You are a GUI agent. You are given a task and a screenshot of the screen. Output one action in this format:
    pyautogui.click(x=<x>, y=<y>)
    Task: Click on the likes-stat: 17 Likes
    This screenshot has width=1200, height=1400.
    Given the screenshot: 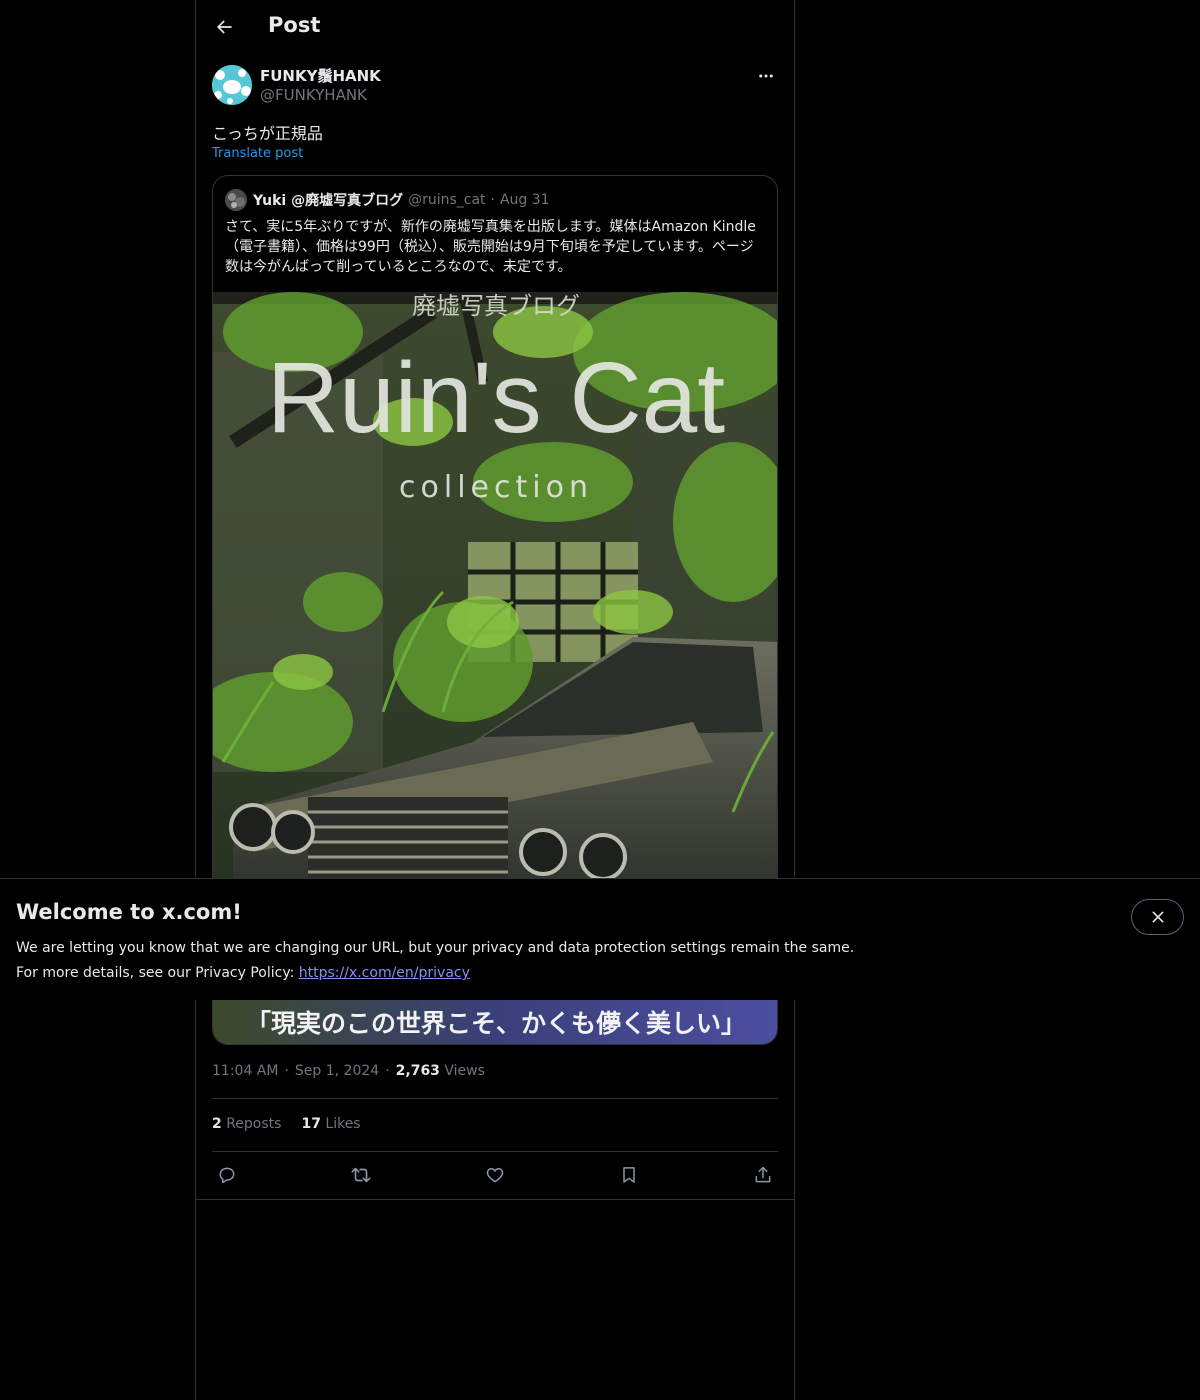 What is the action you would take?
    pyautogui.click(x=330, y=1124)
    